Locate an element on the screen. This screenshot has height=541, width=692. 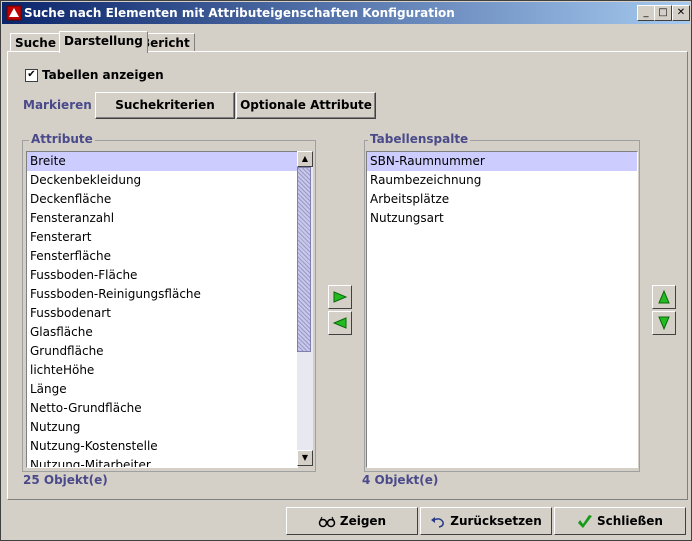
attribute-list-item: Fensterart is located at coordinates (162, 237).